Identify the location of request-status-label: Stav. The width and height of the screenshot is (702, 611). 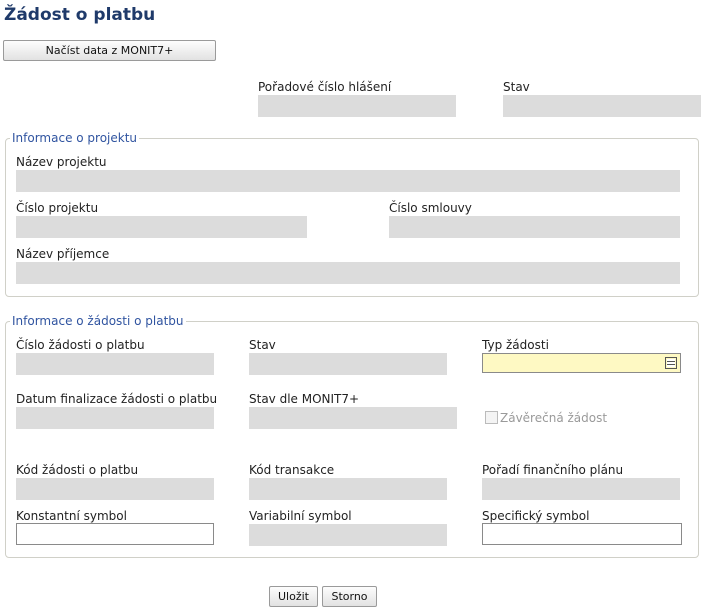
(262, 345).